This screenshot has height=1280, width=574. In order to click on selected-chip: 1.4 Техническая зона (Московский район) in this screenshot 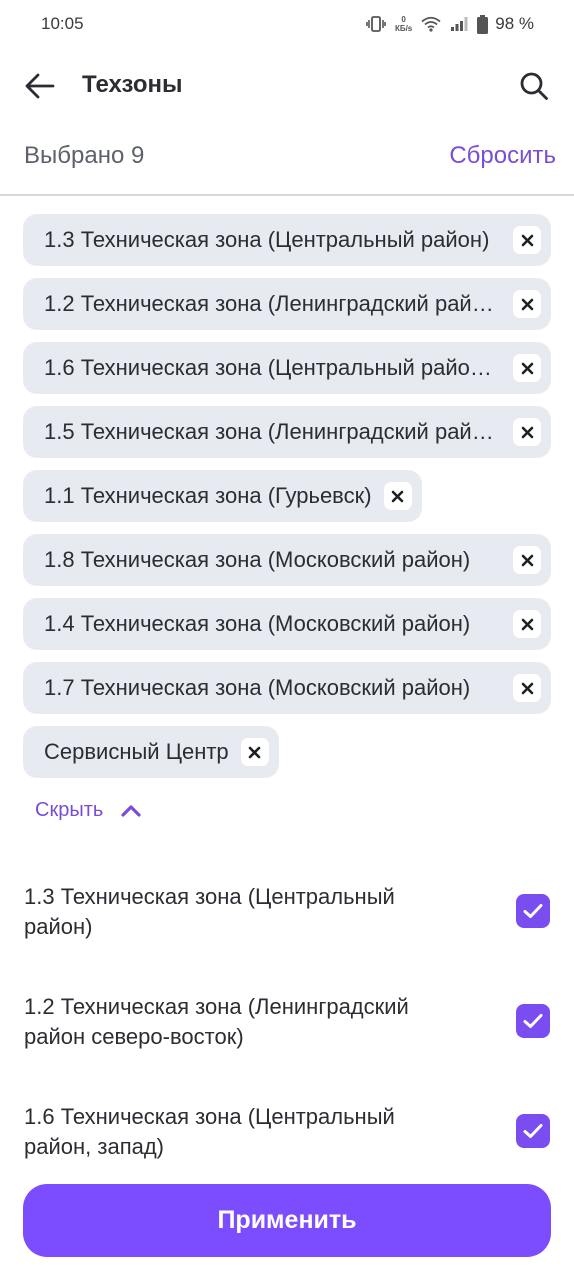, I will do `click(287, 624)`.